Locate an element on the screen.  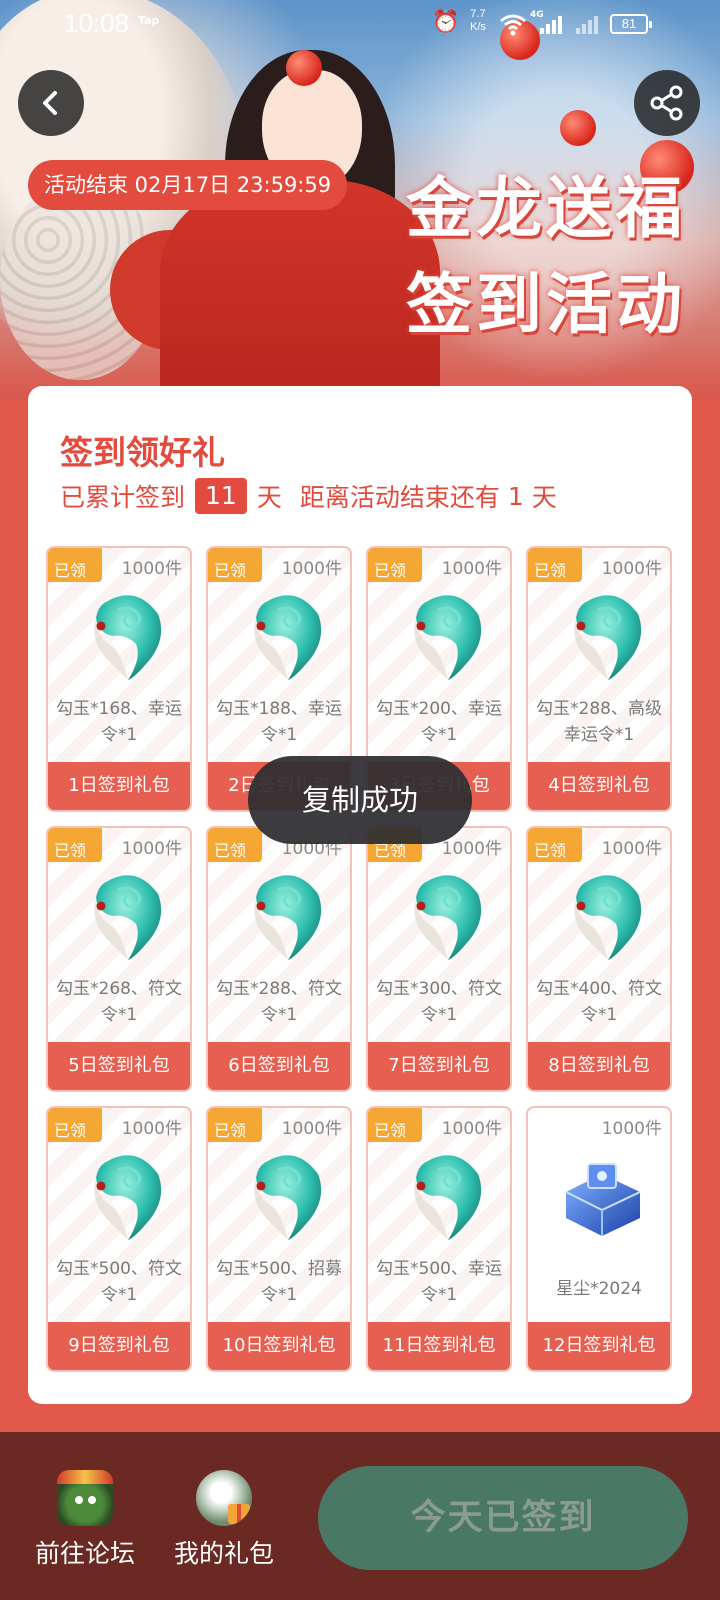
gift-card: 1000件 星尘*2024 12日签到礼包 is located at coordinates (599, 1239).